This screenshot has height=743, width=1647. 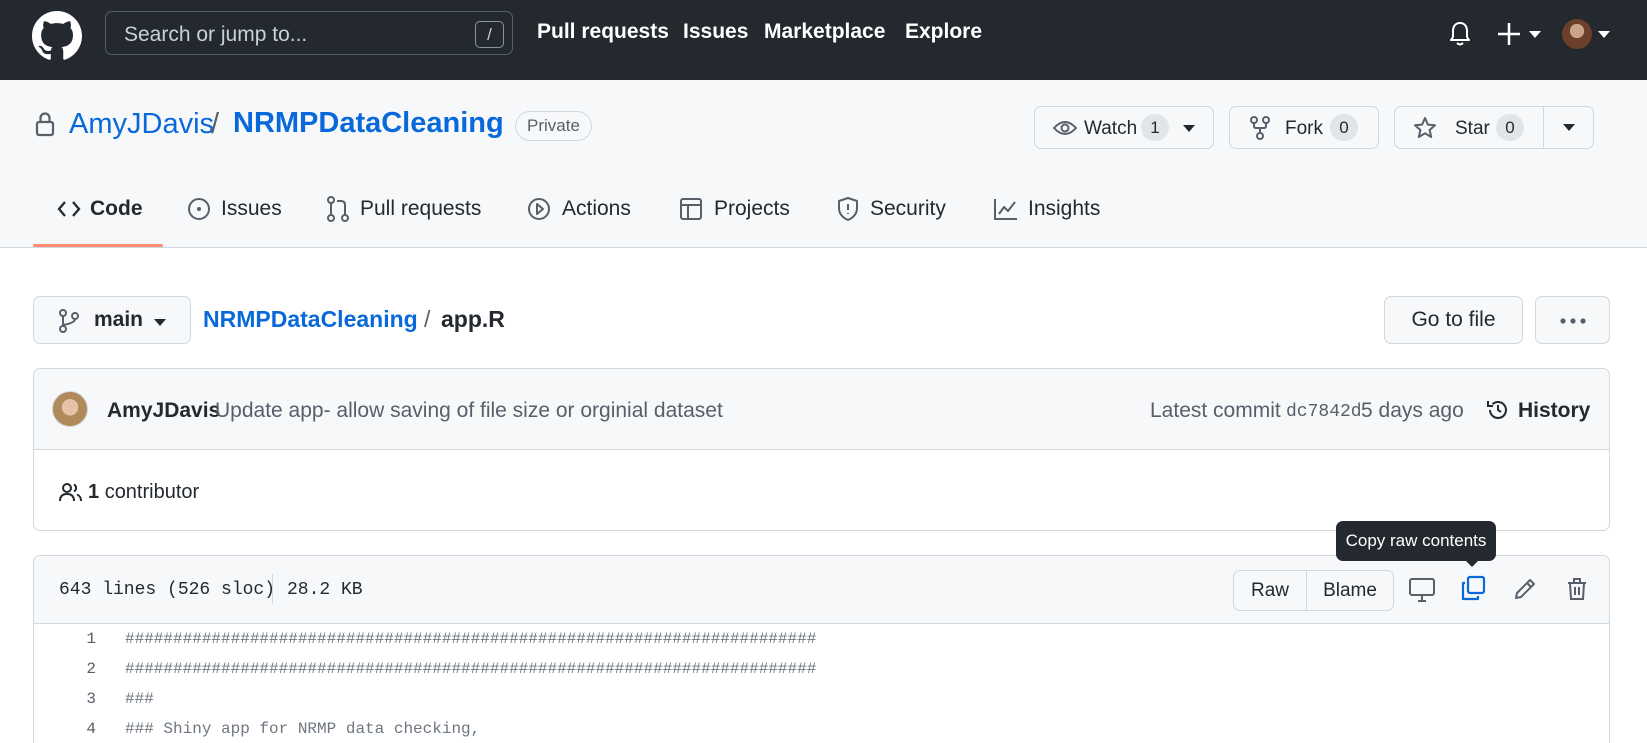 I want to click on code-icon, so click(x=69, y=209).